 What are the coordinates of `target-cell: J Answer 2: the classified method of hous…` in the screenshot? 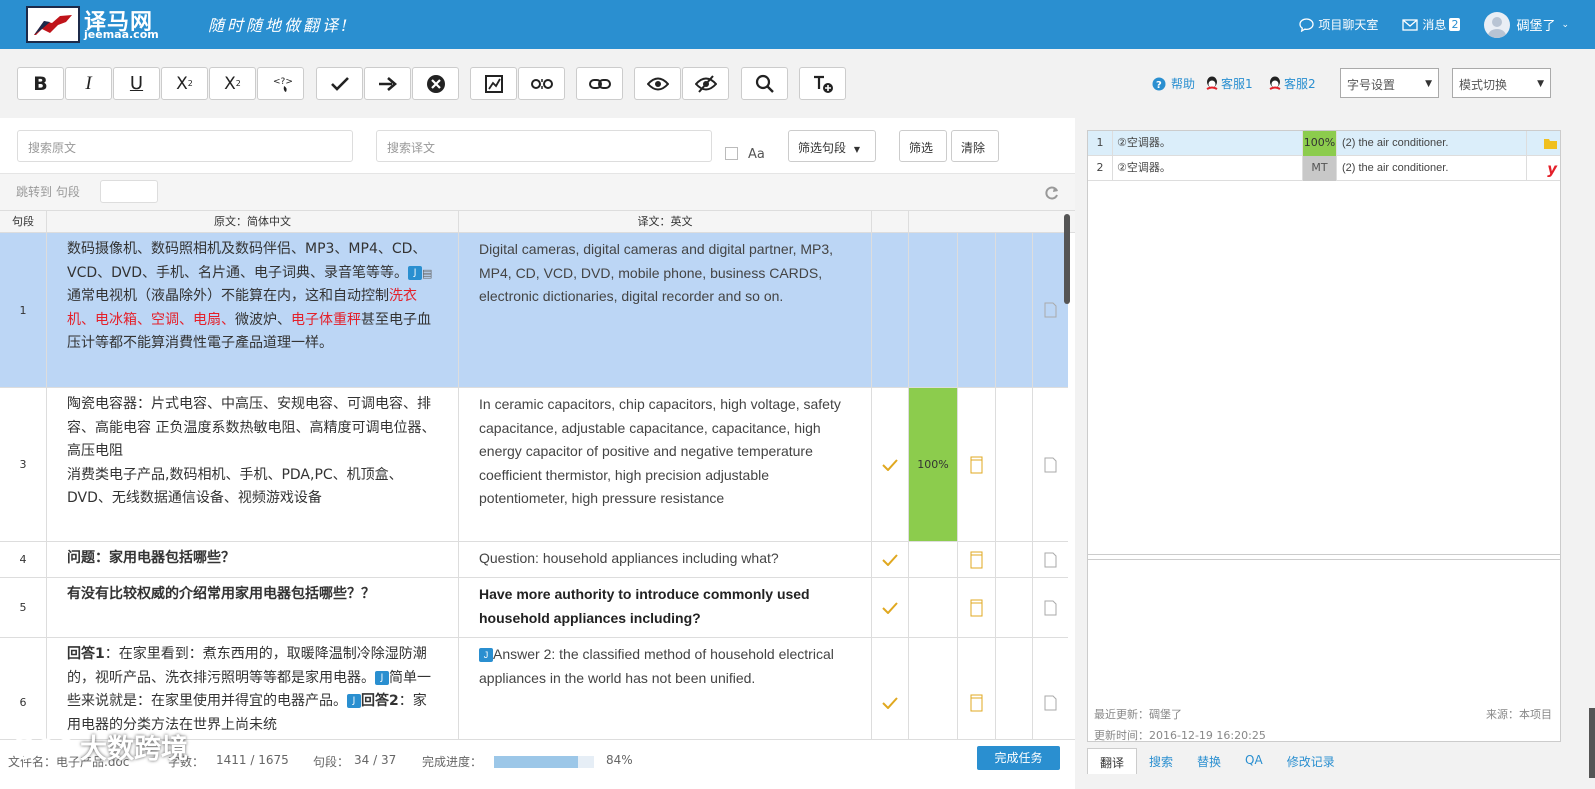 It's located at (665, 688).